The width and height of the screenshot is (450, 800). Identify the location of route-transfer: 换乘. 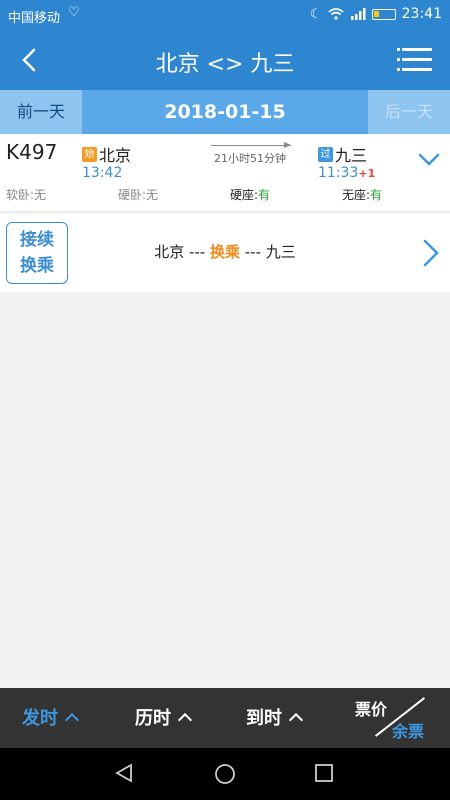
(224, 252).